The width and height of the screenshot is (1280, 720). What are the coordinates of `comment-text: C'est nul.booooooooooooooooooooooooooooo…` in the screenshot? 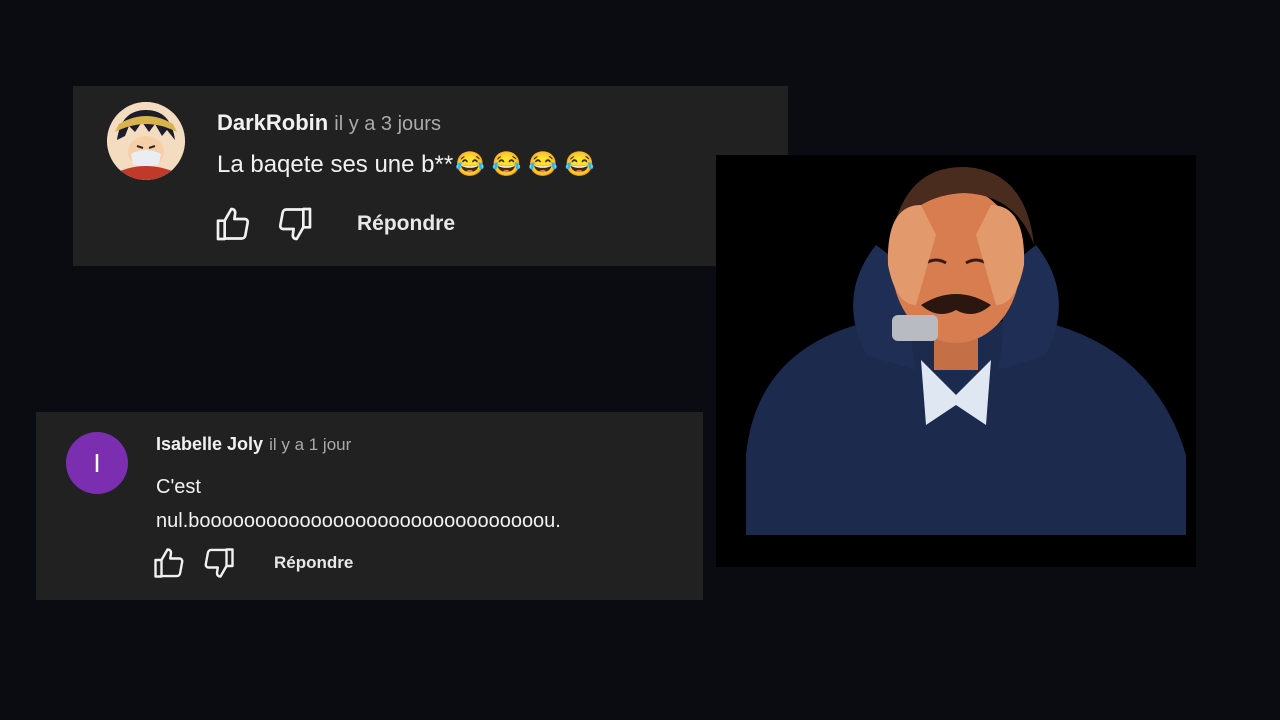 It's located at (416, 504).